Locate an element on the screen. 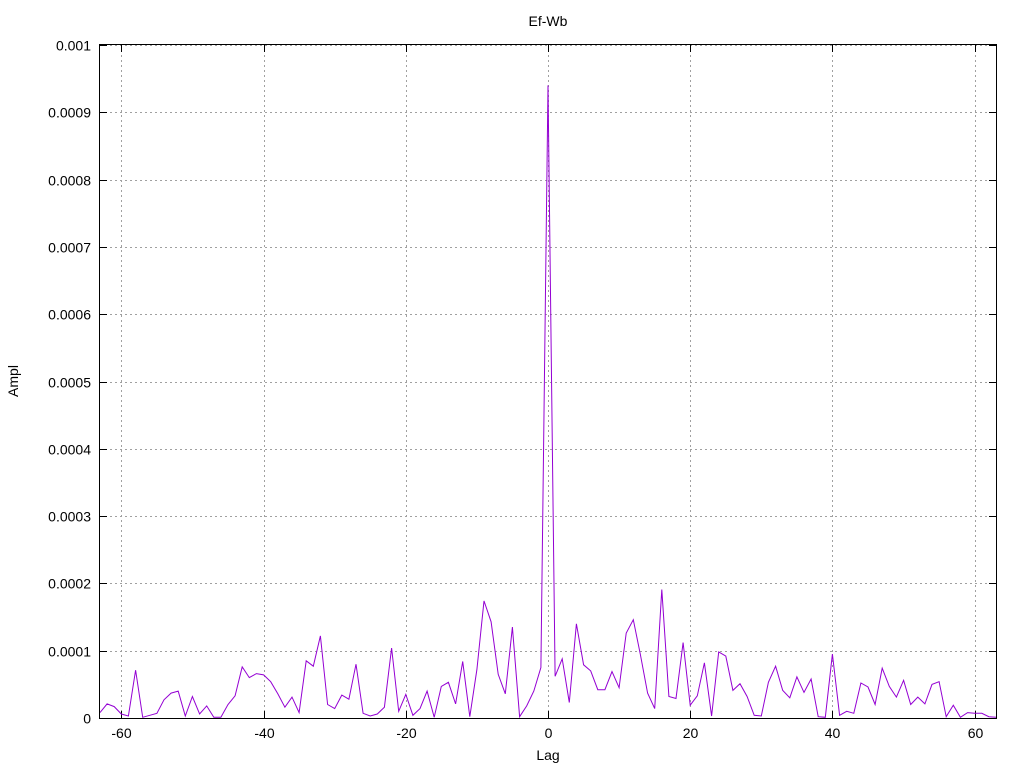  y-tick-label: 0.0003 is located at coordinates (69, 517).